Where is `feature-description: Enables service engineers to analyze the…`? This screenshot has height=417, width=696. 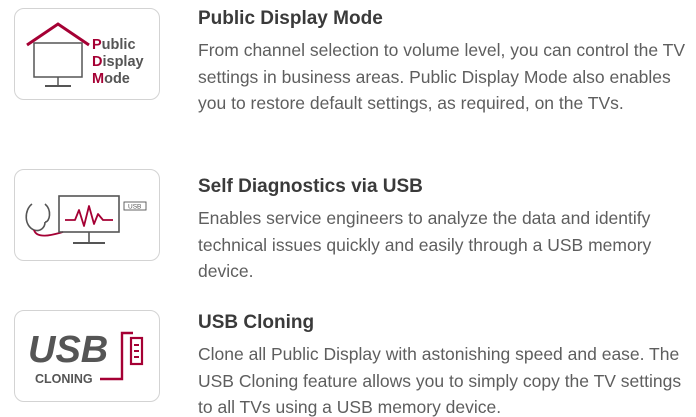 feature-description: Enables service engineers to analyze the… is located at coordinates (425, 244).